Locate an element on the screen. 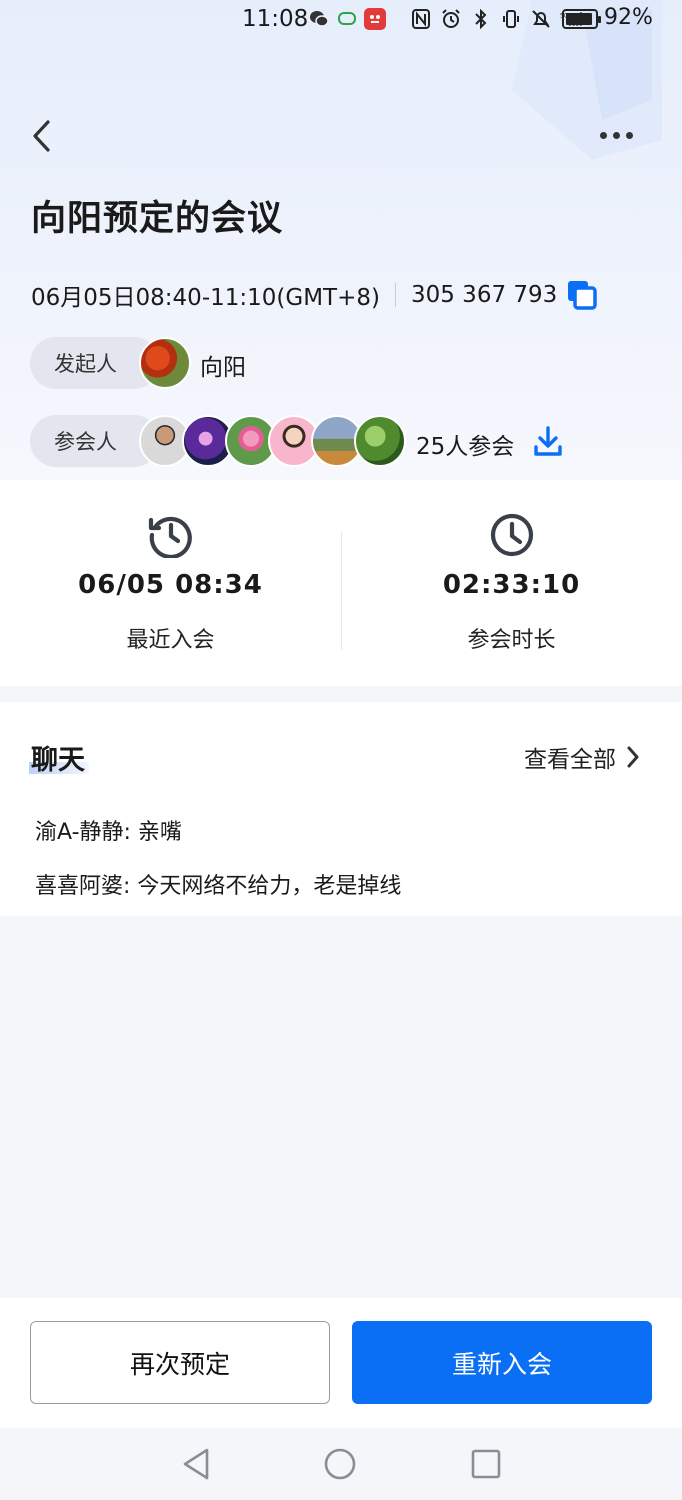 The height and width of the screenshot is (1500, 682). attendee-avatar-list is located at coordinates (279, 441).